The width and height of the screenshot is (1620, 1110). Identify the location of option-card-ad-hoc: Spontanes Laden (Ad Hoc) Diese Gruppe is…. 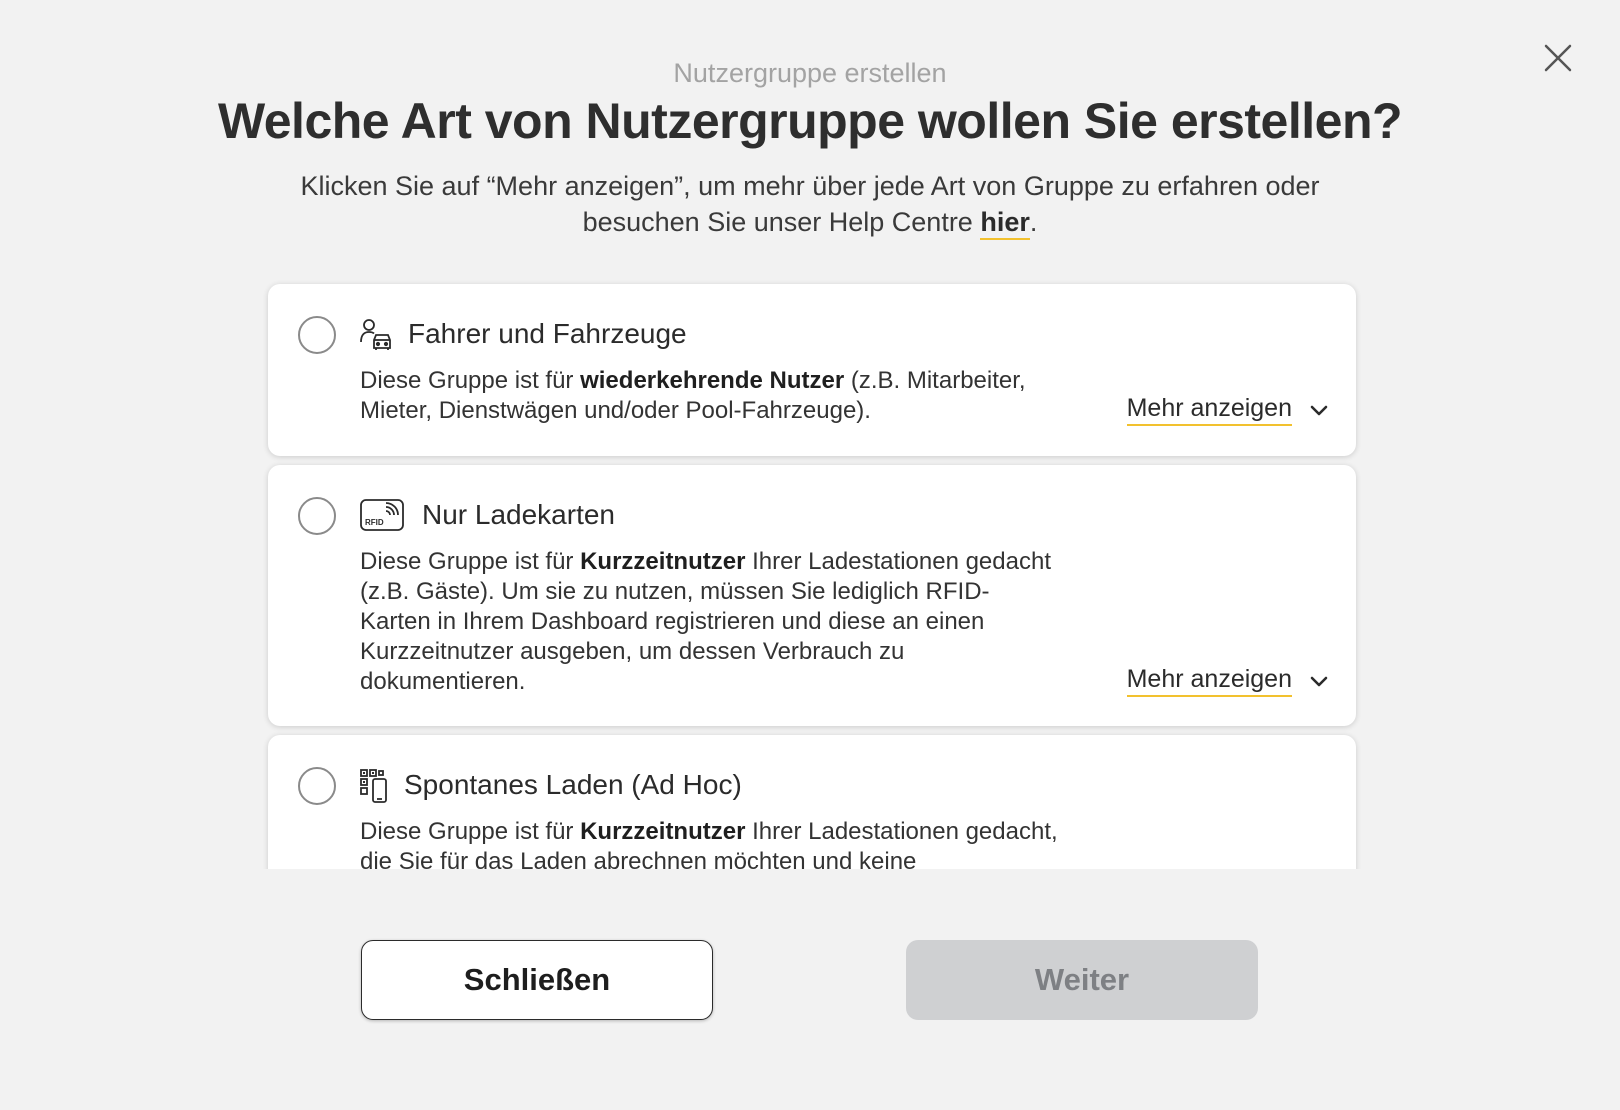
(812, 802).